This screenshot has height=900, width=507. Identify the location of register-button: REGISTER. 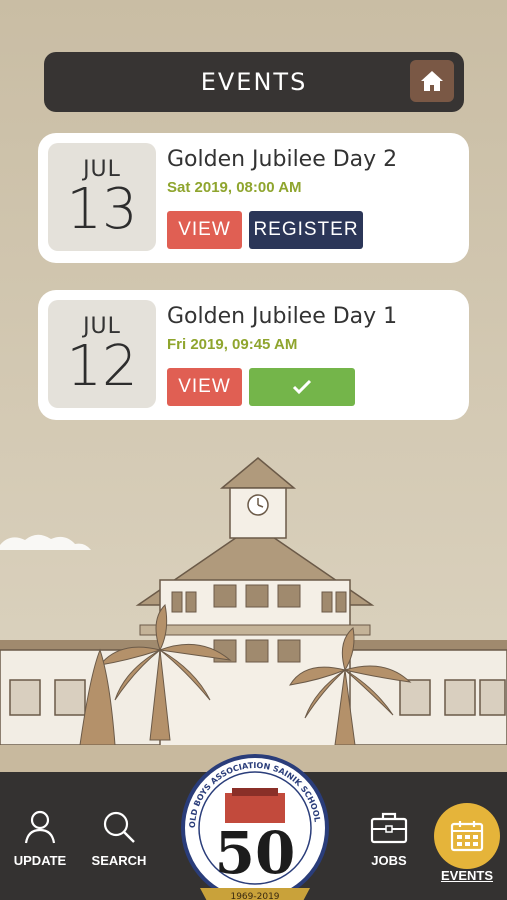
(306, 230).